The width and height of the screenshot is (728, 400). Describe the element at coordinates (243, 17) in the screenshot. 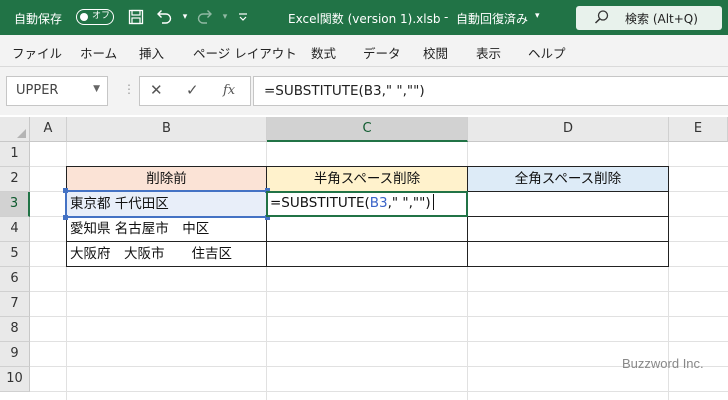

I see `customize-toolbar-icon` at that location.